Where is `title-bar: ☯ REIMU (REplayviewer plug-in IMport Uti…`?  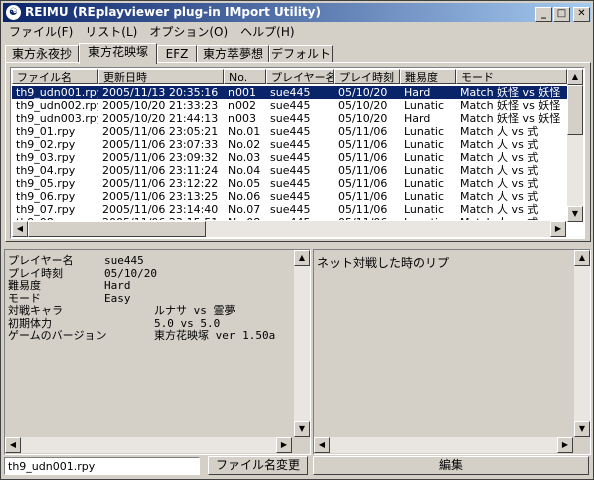
title-bar: ☯ REIMU (REplayviewer plug-in IMport Uti… is located at coordinates (297, 12).